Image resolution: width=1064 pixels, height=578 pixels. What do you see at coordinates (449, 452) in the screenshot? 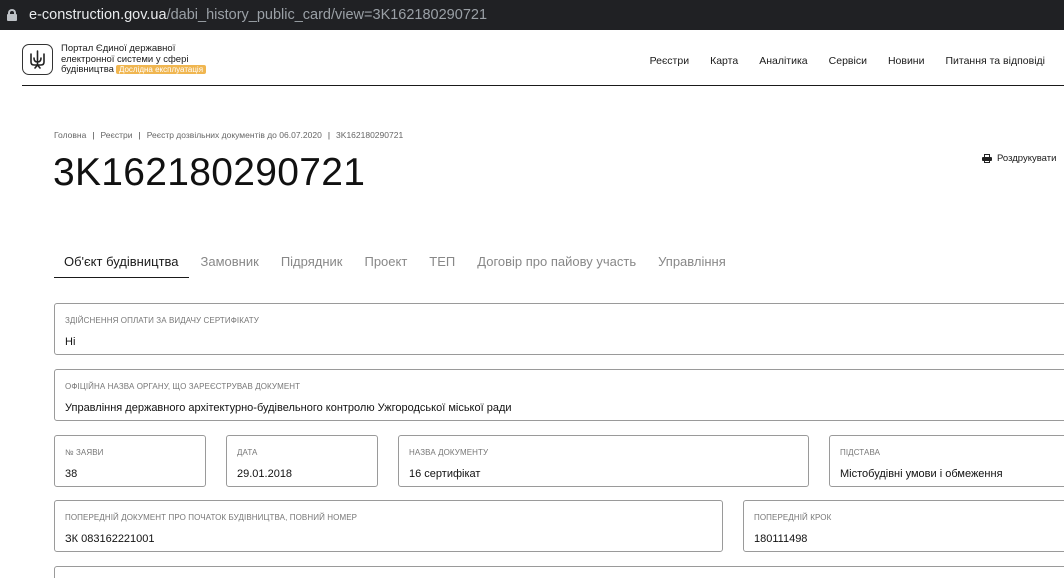
I see `field-label: Назва документу` at bounding box center [449, 452].